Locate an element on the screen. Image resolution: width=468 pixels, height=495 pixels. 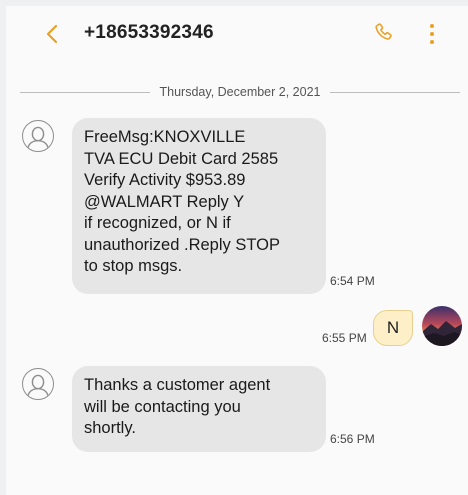
user-avatar is located at coordinates (442, 326).